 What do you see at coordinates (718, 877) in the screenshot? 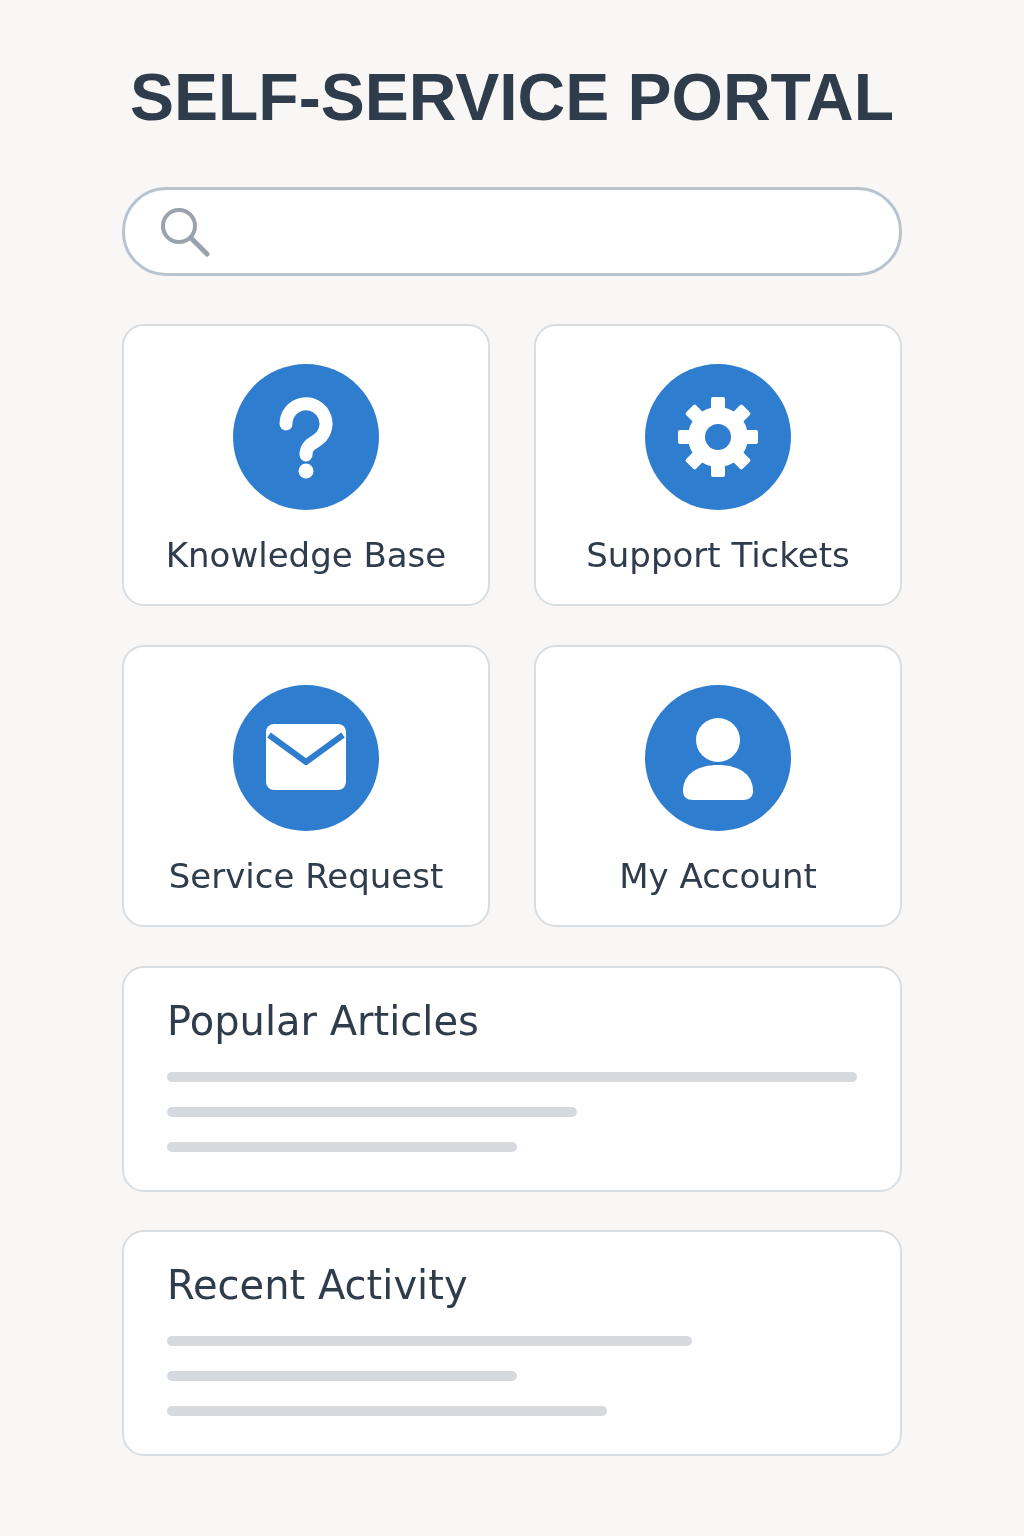
I see `tile-label: My Account` at bounding box center [718, 877].